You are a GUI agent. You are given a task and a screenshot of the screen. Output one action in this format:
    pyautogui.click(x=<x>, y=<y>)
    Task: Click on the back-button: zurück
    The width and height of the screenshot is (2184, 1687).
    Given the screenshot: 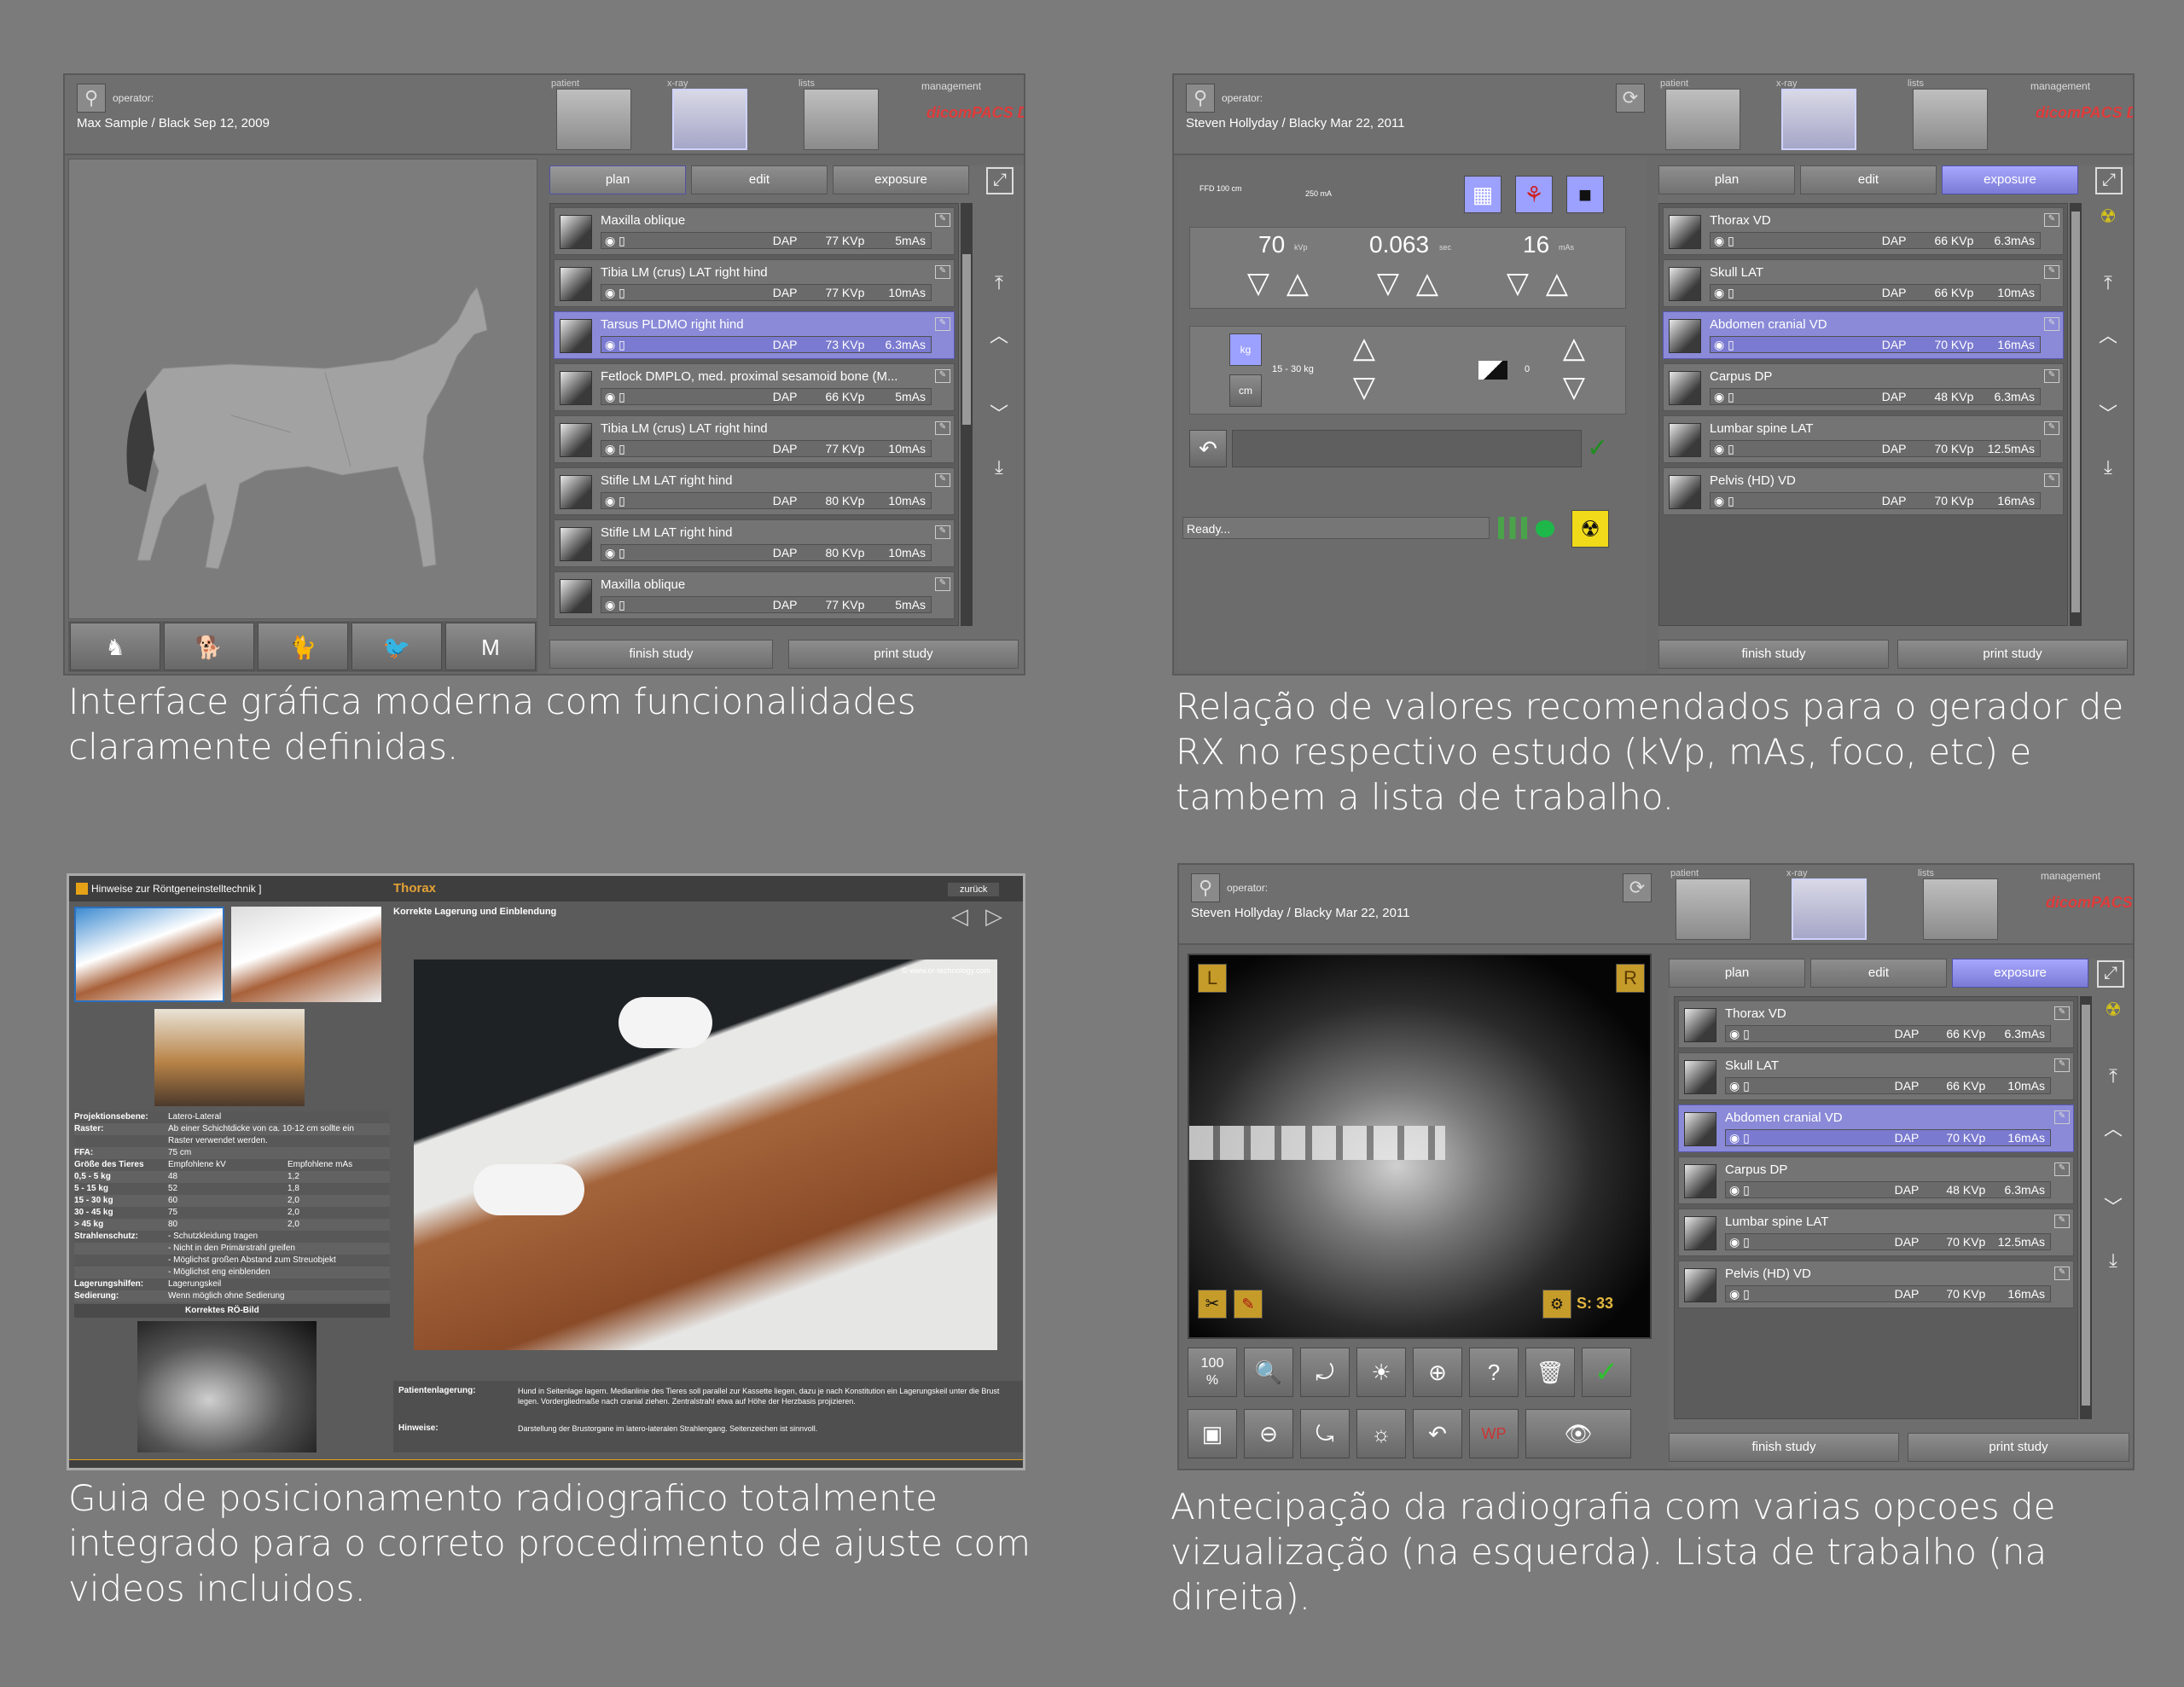 What is the action you would take?
    pyautogui.click(x=974, y=889)
    